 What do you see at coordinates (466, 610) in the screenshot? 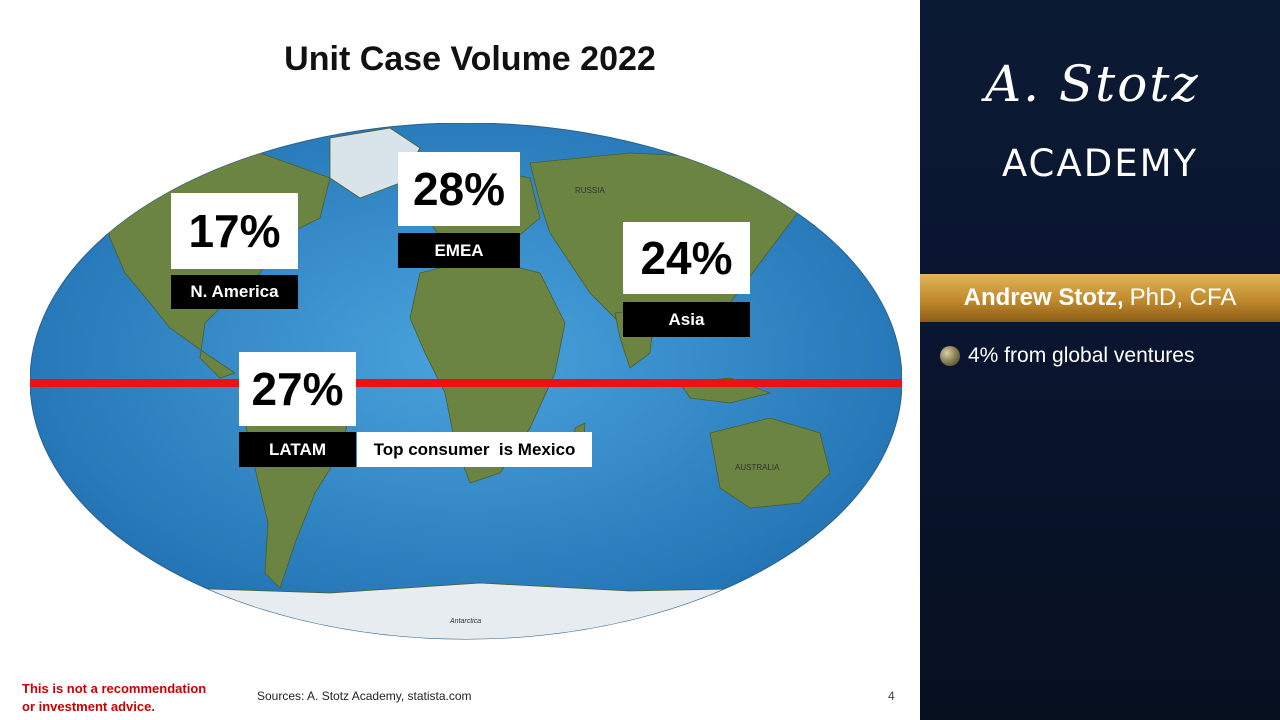
I see `antarctica-shape` at bounding box center [466, 610].